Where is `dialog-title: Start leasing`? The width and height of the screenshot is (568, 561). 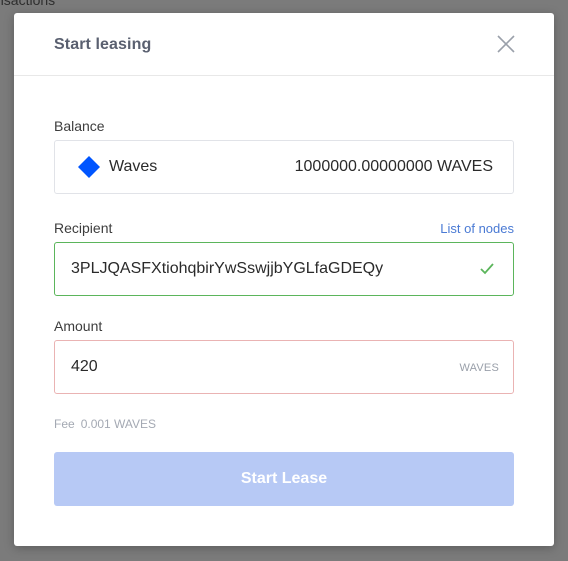
dialog-title: Start leasing is located at coordinates (103, 44).